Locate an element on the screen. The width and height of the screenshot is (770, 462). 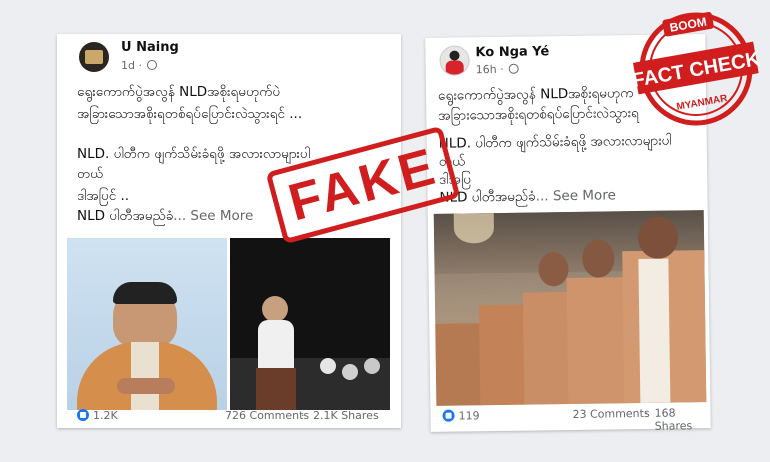
post-text-line: ရွေးကောက်ပွဲအလွန် NLDအစိုးရမဟုက is located at coordinates (535, 94).